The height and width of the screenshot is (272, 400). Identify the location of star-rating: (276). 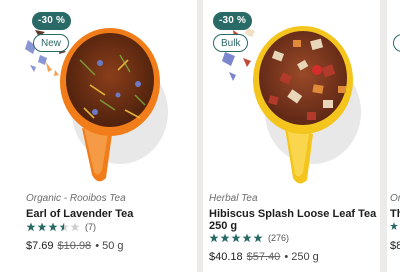
(249, 238).